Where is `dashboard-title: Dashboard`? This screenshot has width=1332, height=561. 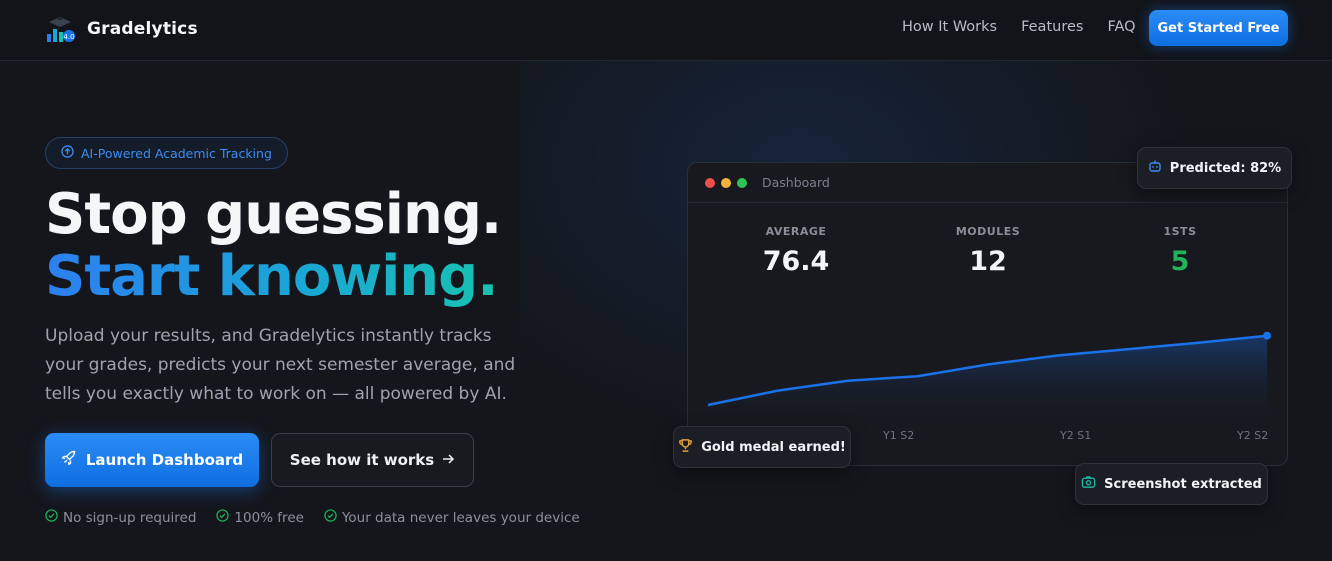 dashboard-title: Dashboard is located at coordinates (796, 182).